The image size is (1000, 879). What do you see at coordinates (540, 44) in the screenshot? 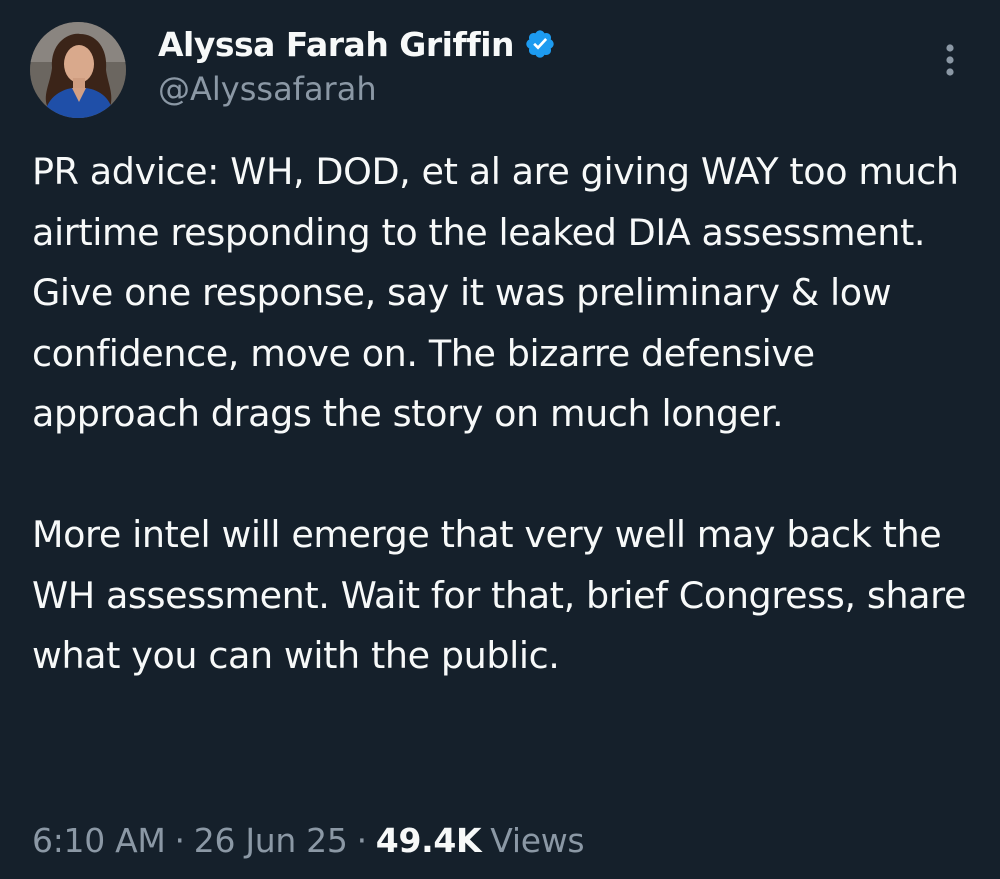
I see `verified-badge-icon` at bounding box center [540, 44].